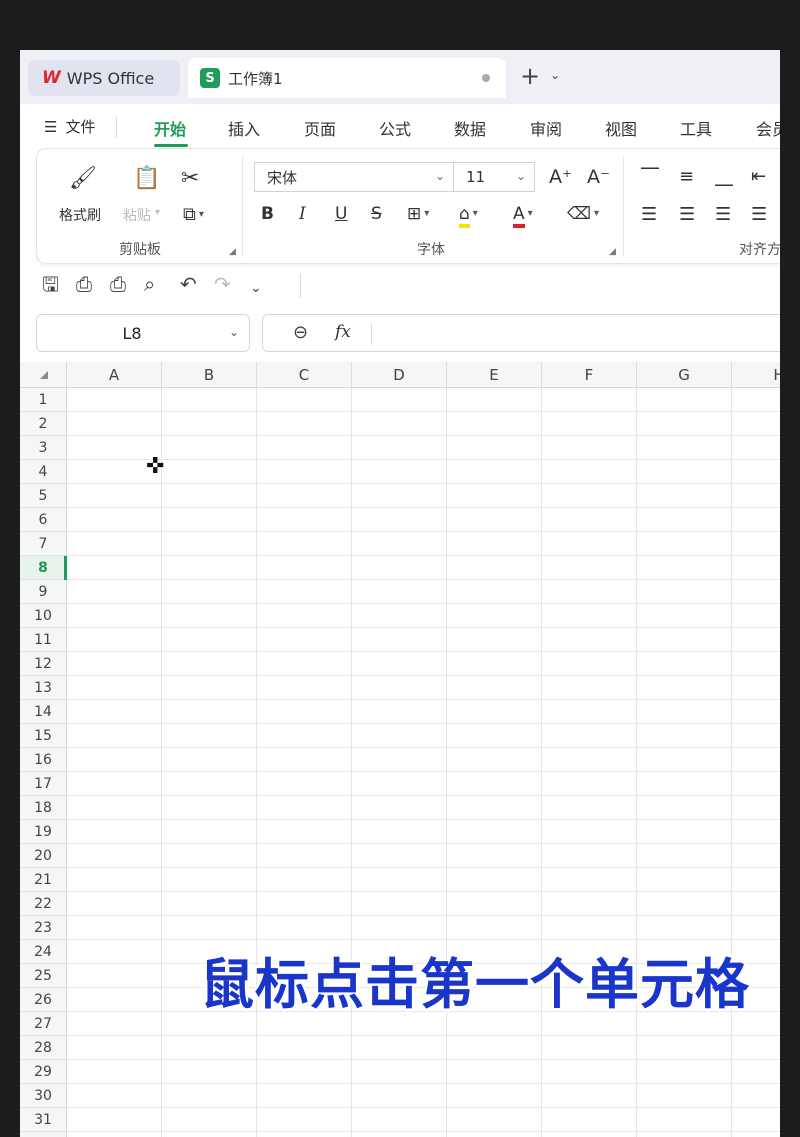 The image size is (800, 1137). I want to click on row-header-9: 9, so click(43, 592).